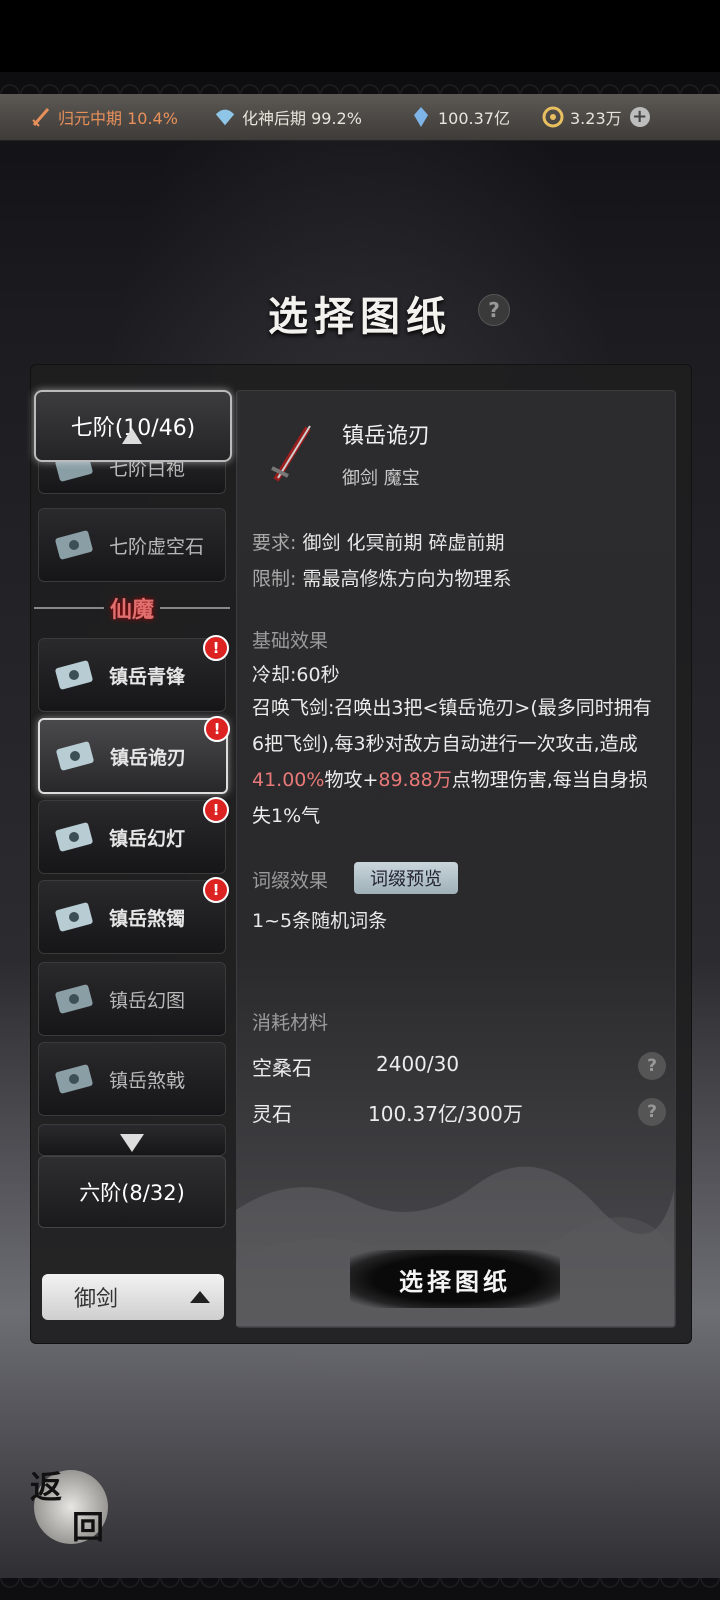  Describe the element at coordinates (553, 117) in the screenshot. I see `coin-icon` at that location.